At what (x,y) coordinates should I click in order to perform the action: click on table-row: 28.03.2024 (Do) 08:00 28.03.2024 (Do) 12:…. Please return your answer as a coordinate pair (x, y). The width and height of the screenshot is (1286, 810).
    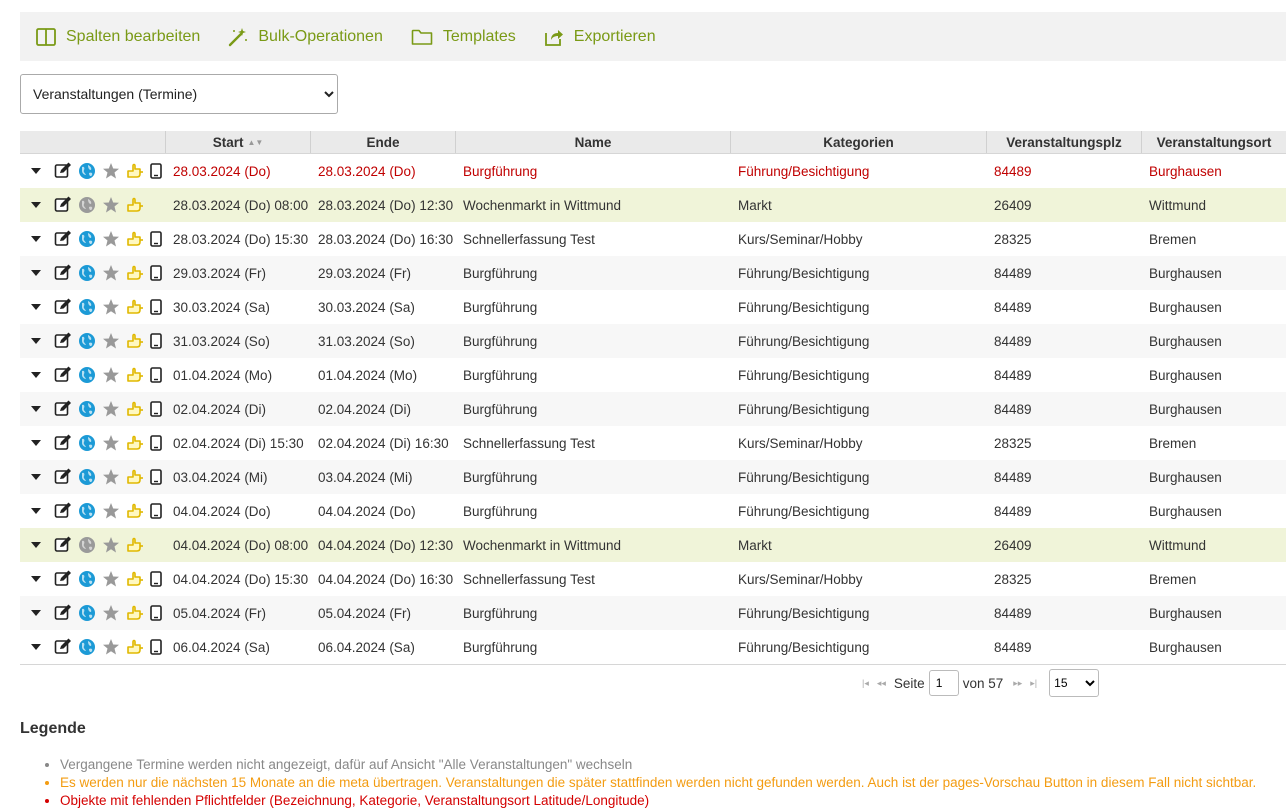
    Looking at the image, I should click on (653, 205).